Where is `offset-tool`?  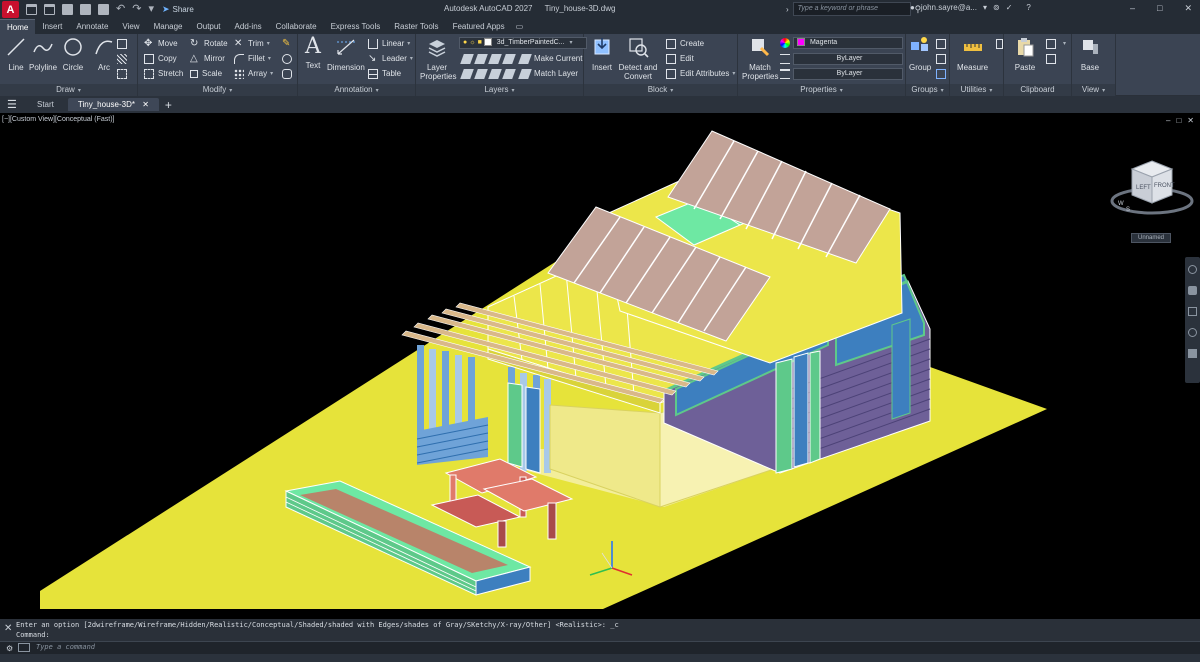
offset-tool is located at coordinates (289, 74).